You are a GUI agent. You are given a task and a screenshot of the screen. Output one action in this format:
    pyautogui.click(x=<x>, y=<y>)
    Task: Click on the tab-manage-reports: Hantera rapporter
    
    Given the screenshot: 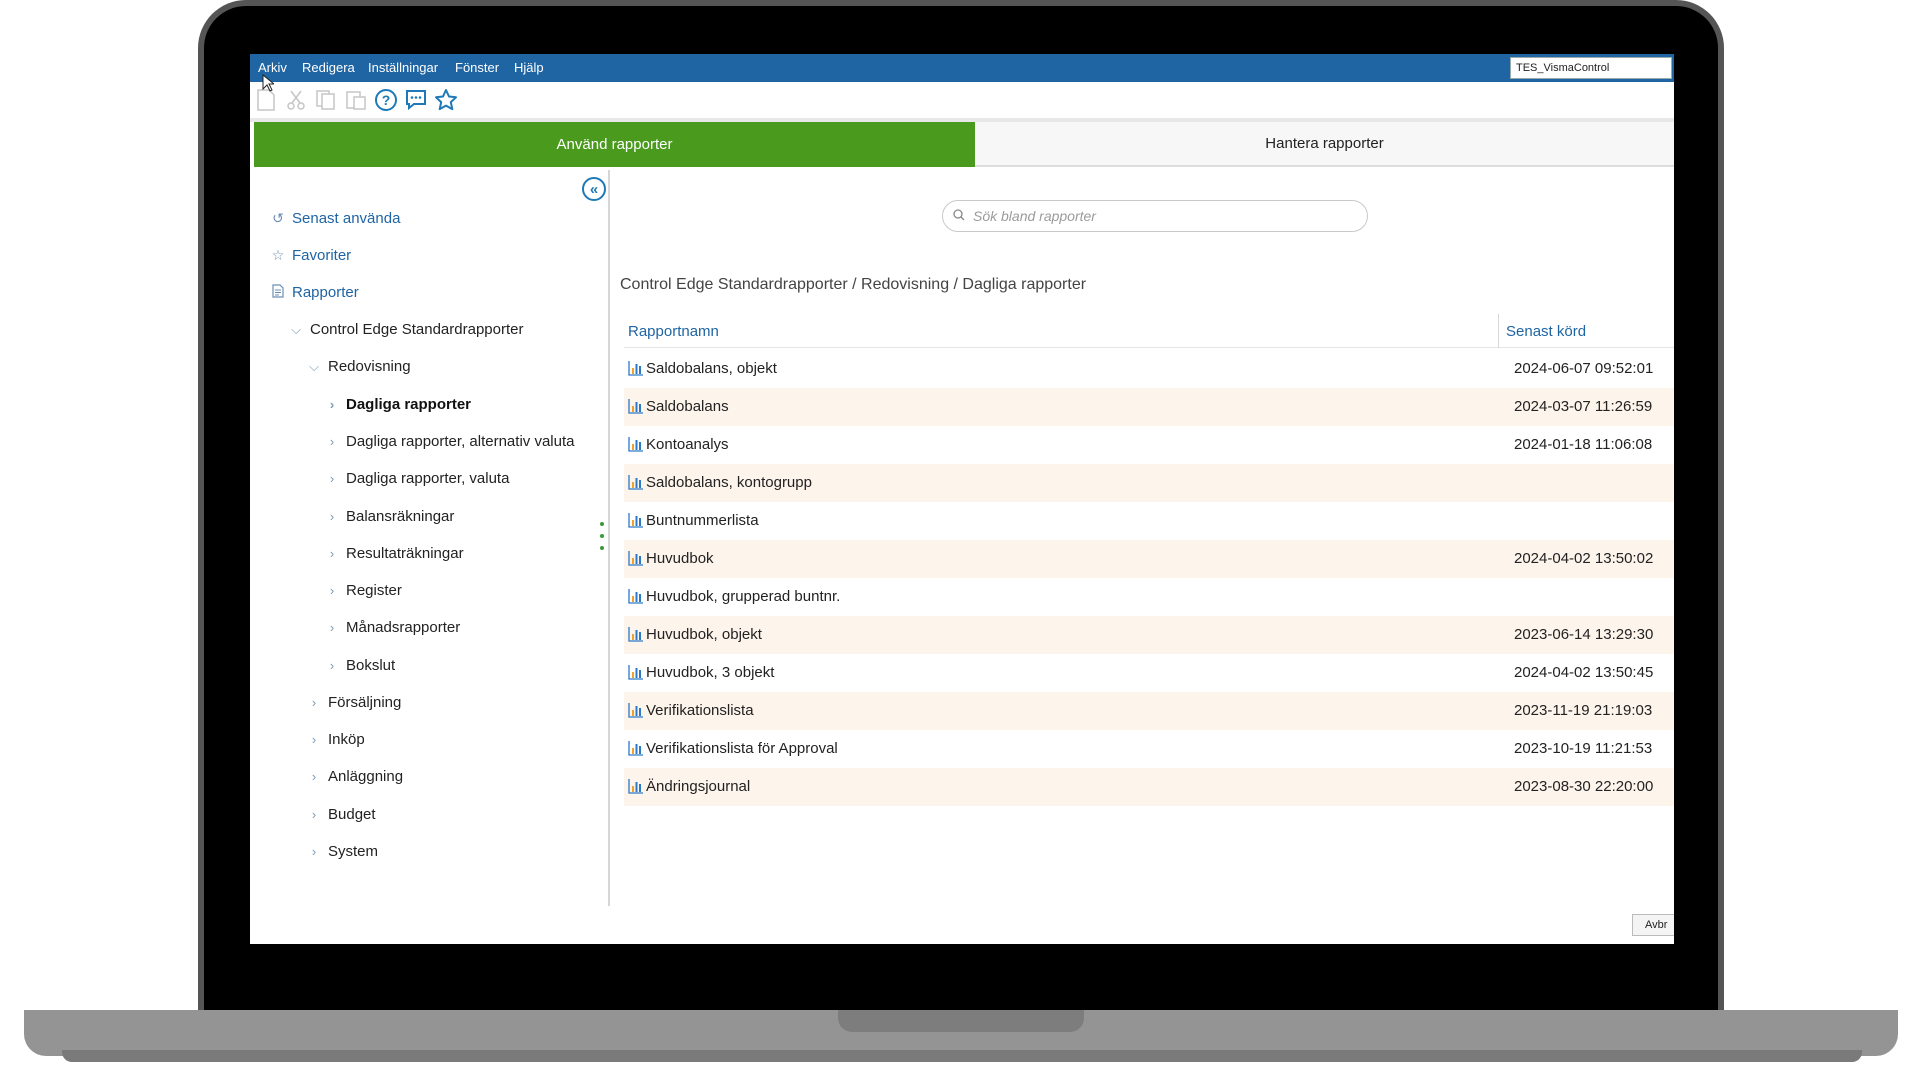 What is the action you would take?
    pyautogui.click(x=1324, y=144)
    